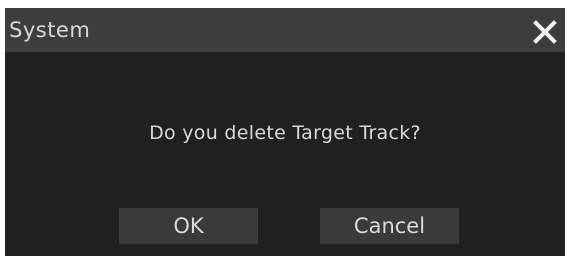 This screenshot has height=256, width=565. I want to click on cancel-button: Cancel, so click(389, 226).